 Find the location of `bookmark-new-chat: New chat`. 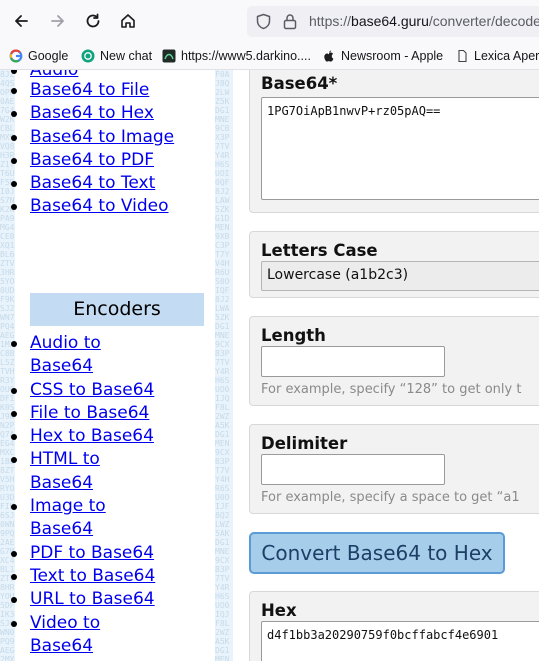

bookmark-new-chat: New chat is located at coordinates (116, 56).